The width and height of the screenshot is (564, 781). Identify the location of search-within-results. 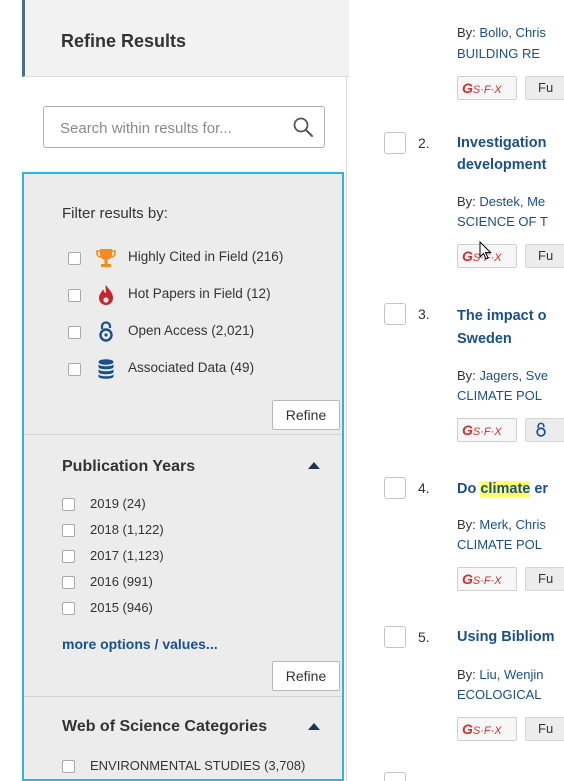
(184, 127).